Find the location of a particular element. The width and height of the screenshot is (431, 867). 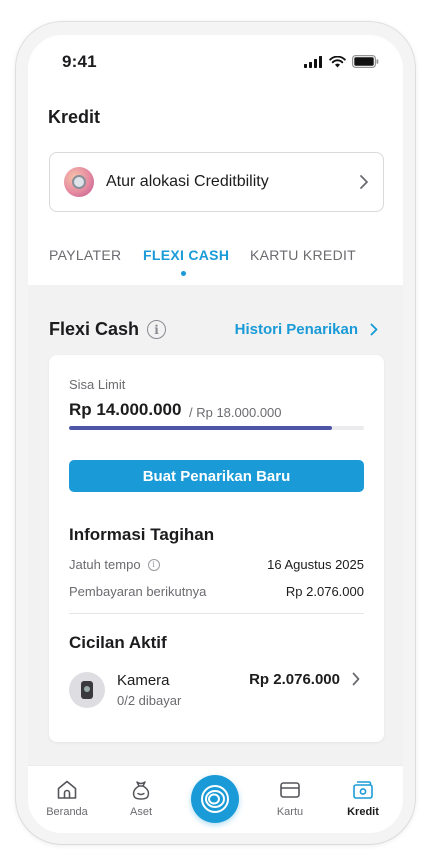

remaining-limit-label: Sisa Limit is located at coordinates (97, 384).